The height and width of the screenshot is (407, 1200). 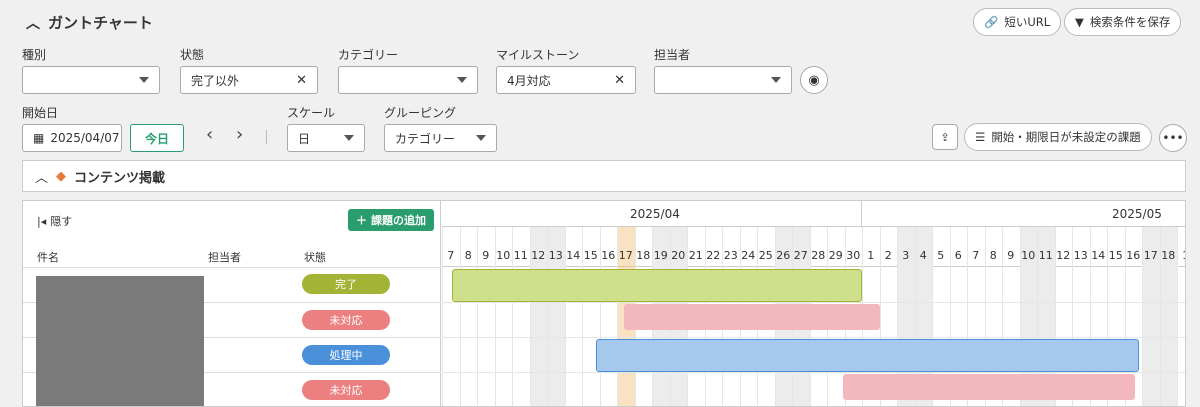 What do you see at coordinates (604, 176) in the screenshot?
I see `category-group-header: ︿ ◆ コンテンツ掲載` at bounding box center [604, 176].